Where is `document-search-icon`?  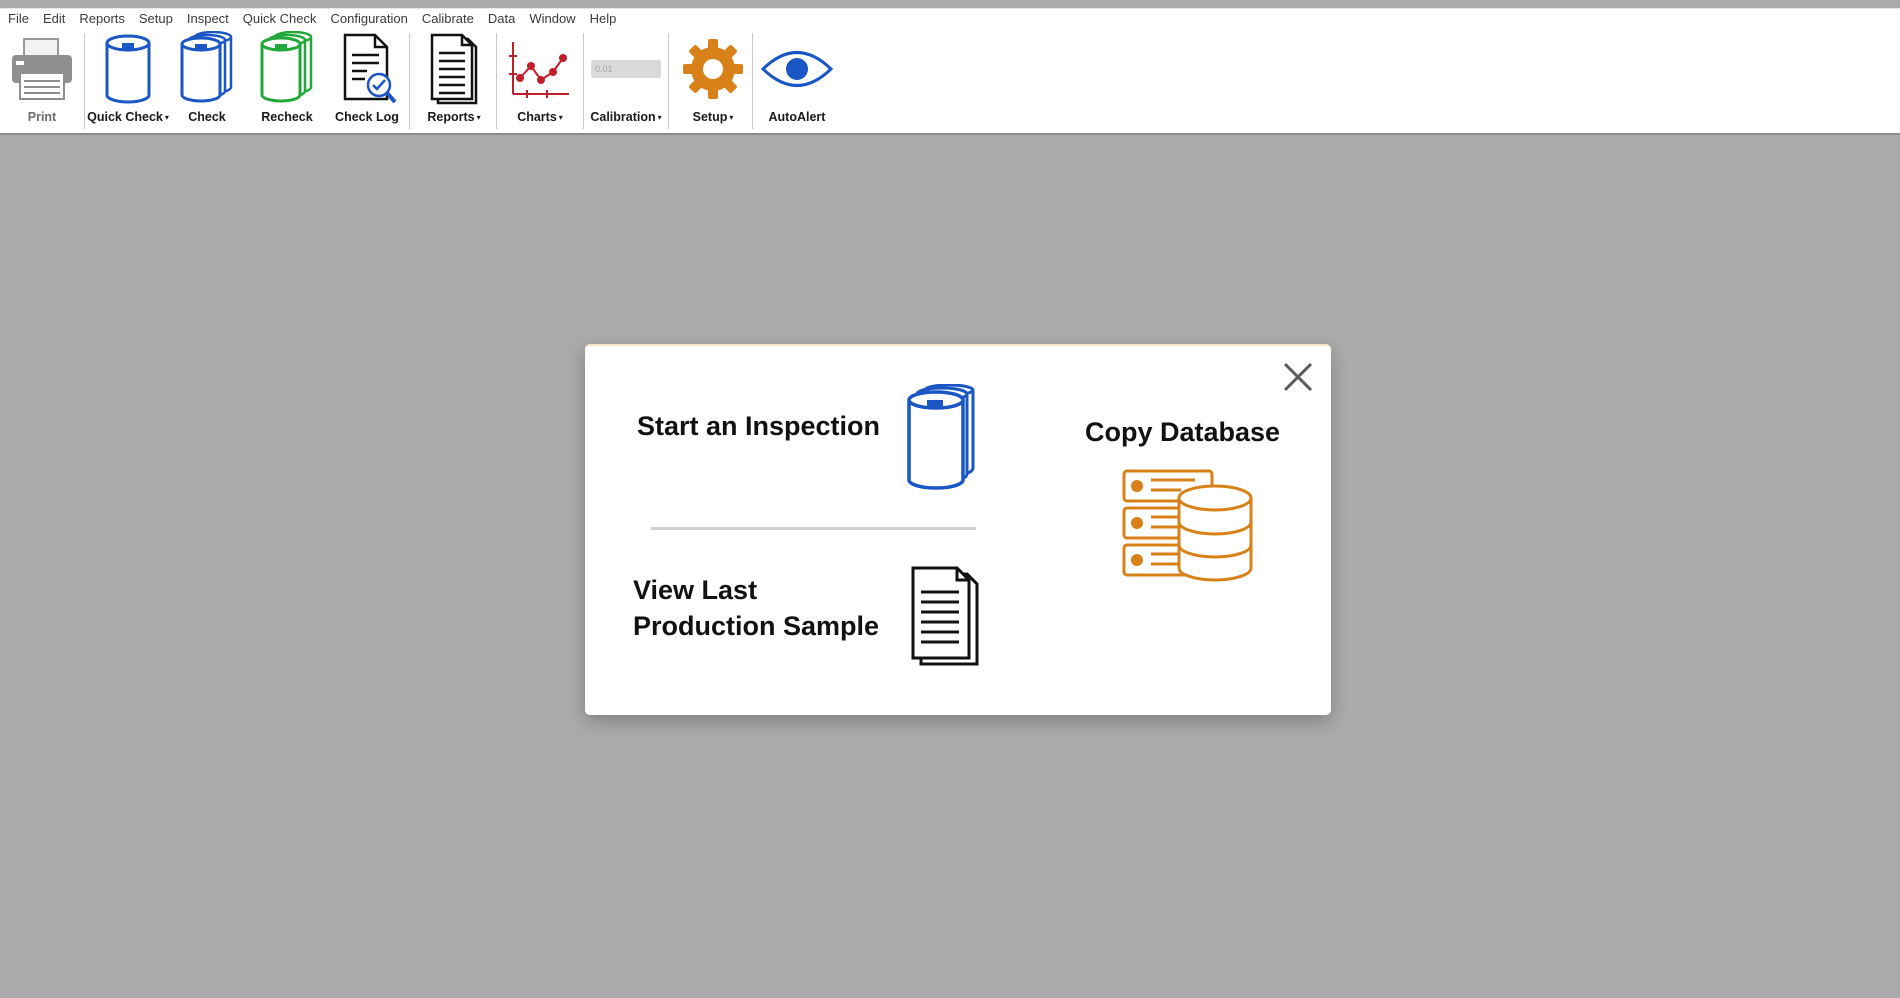
document-search-icon is located at coordinates (370, 68).